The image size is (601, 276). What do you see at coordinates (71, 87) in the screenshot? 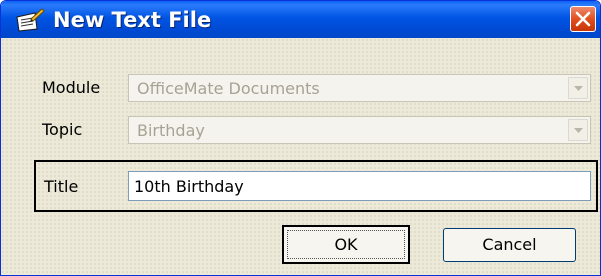
I see `module-label: Module` at bounding box center [71, 87].